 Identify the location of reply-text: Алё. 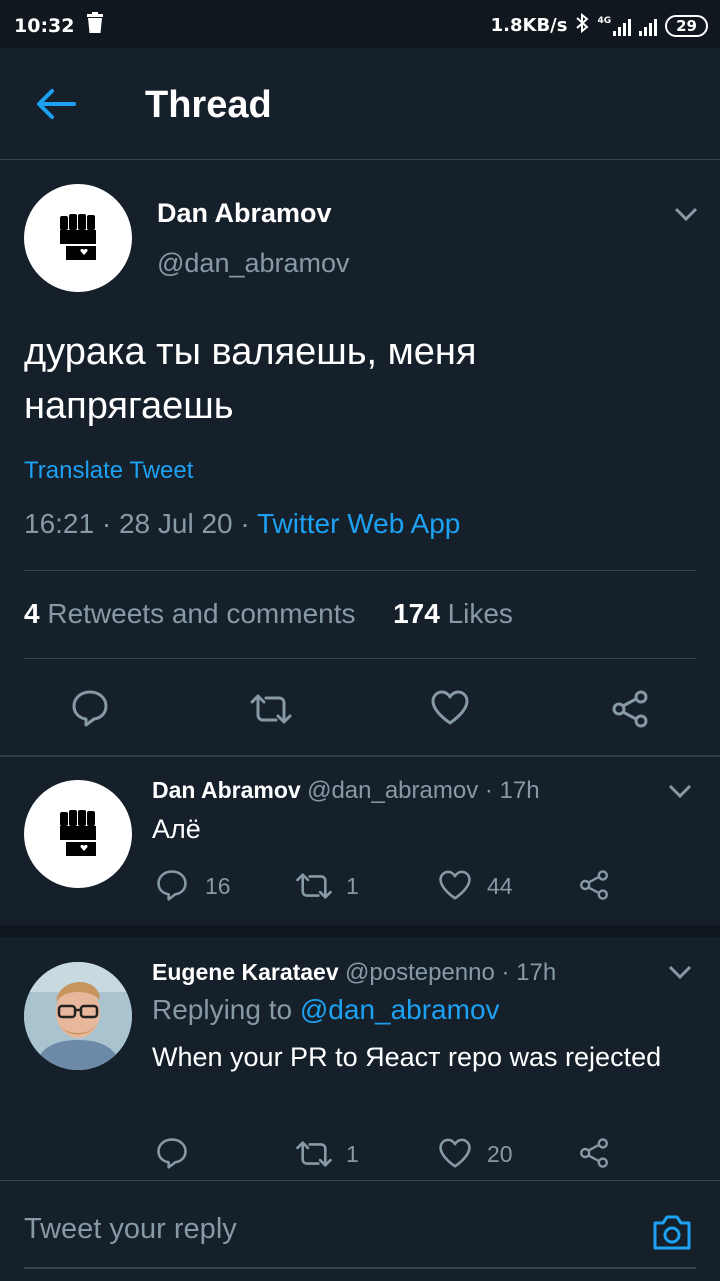
(176, 829).